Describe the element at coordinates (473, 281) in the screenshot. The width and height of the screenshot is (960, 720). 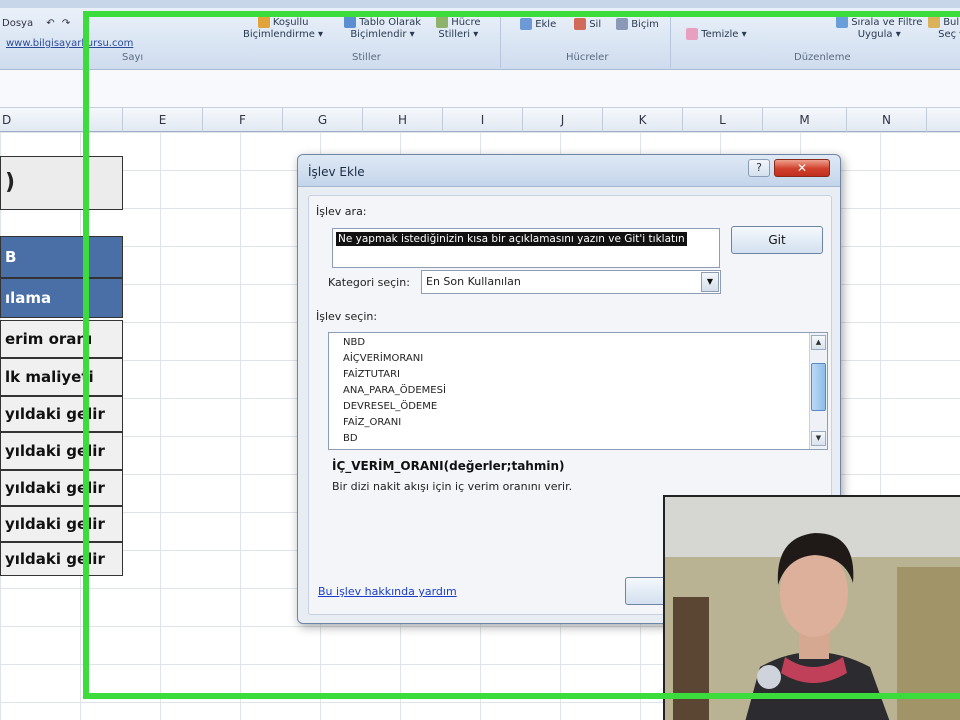
I see `category-value: En Son Kullanılan` at that location.